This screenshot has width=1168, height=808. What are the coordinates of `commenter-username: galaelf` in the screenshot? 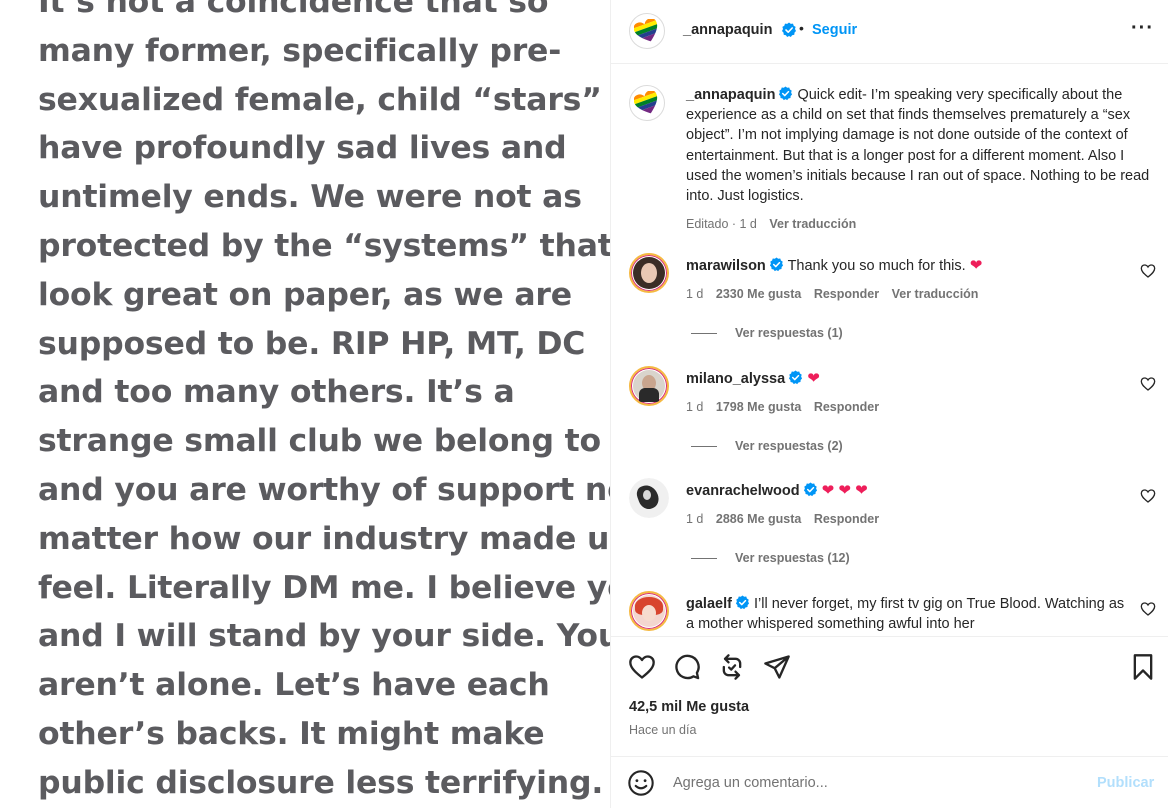 It's located at (709, 604).